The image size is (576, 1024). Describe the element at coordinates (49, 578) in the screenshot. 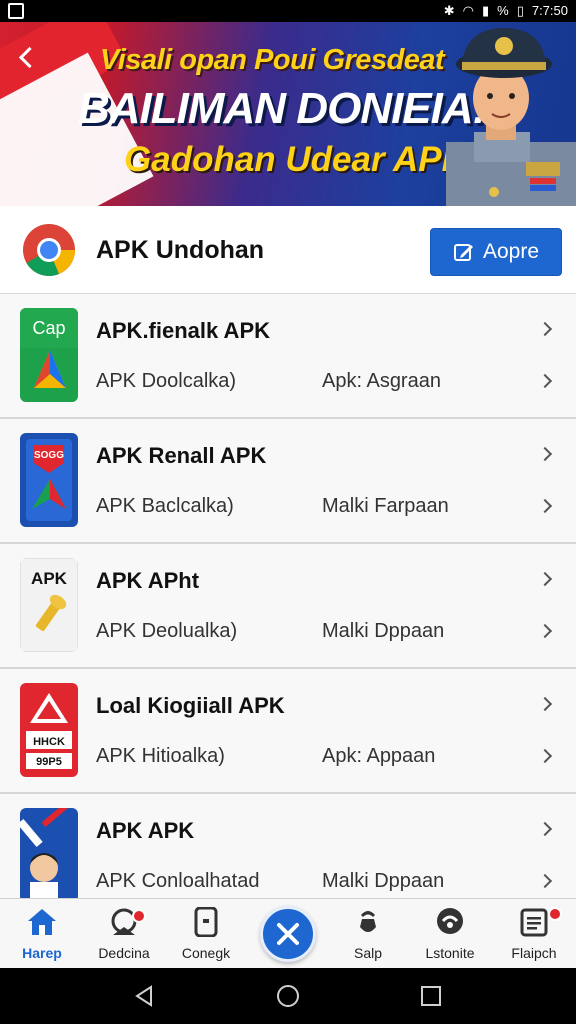

I see `svg-text: APK` at that location.